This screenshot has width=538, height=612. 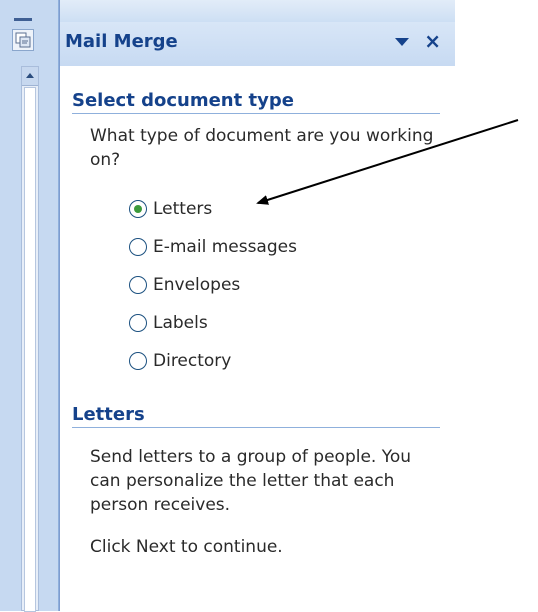 I want to click on option-label: Envelopes, so click(x=197, y=285).